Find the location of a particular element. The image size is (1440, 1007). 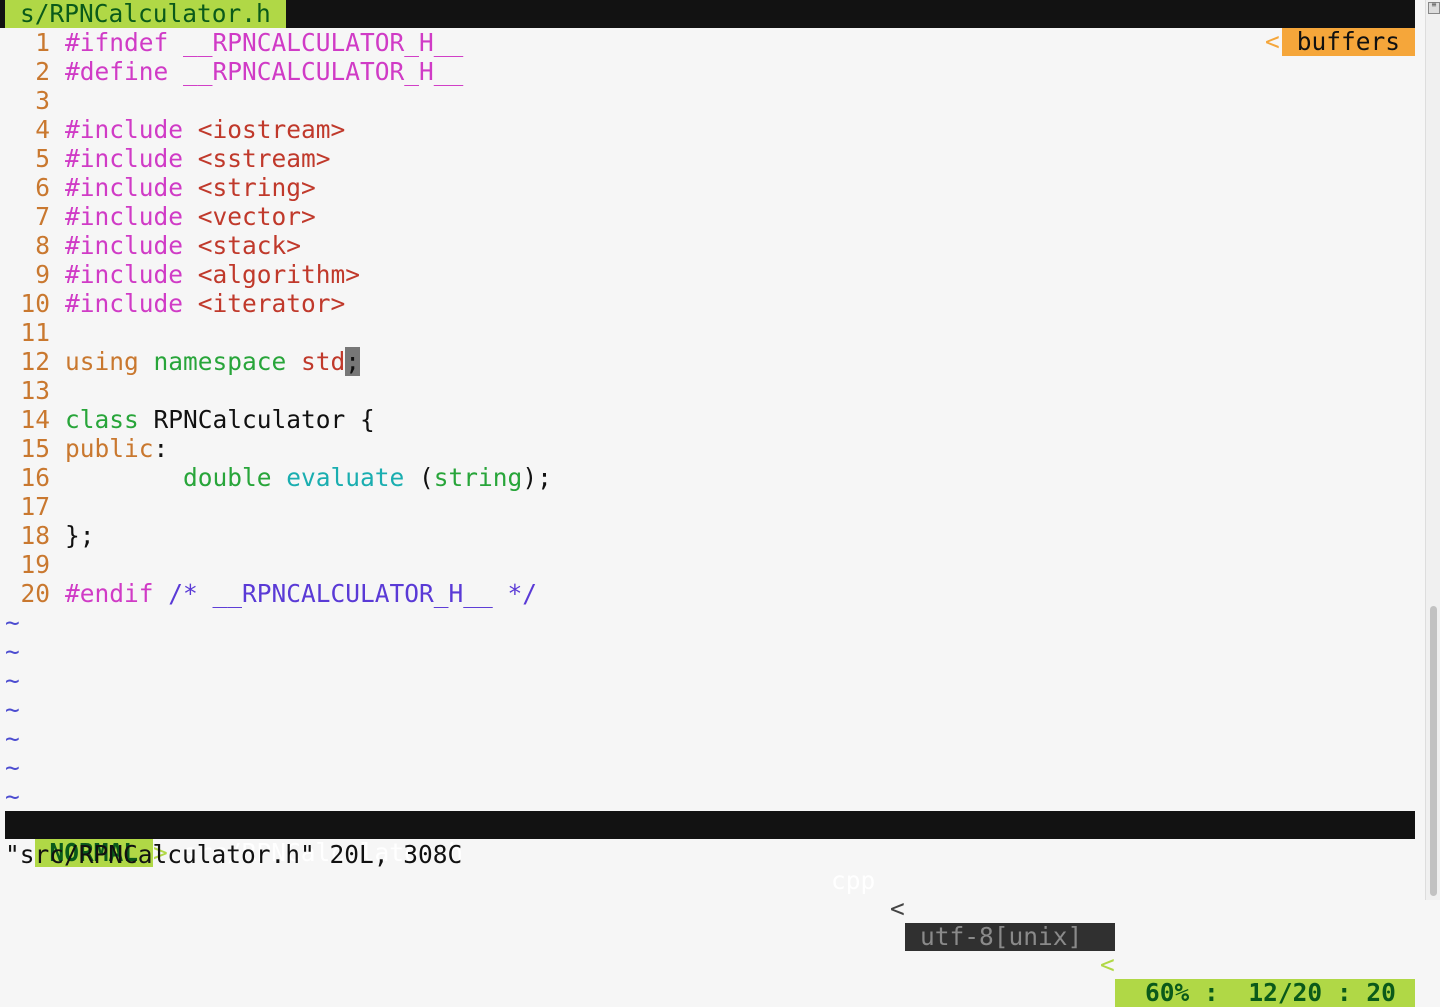

code-line: 18}; is located at coordinates (50, 535).